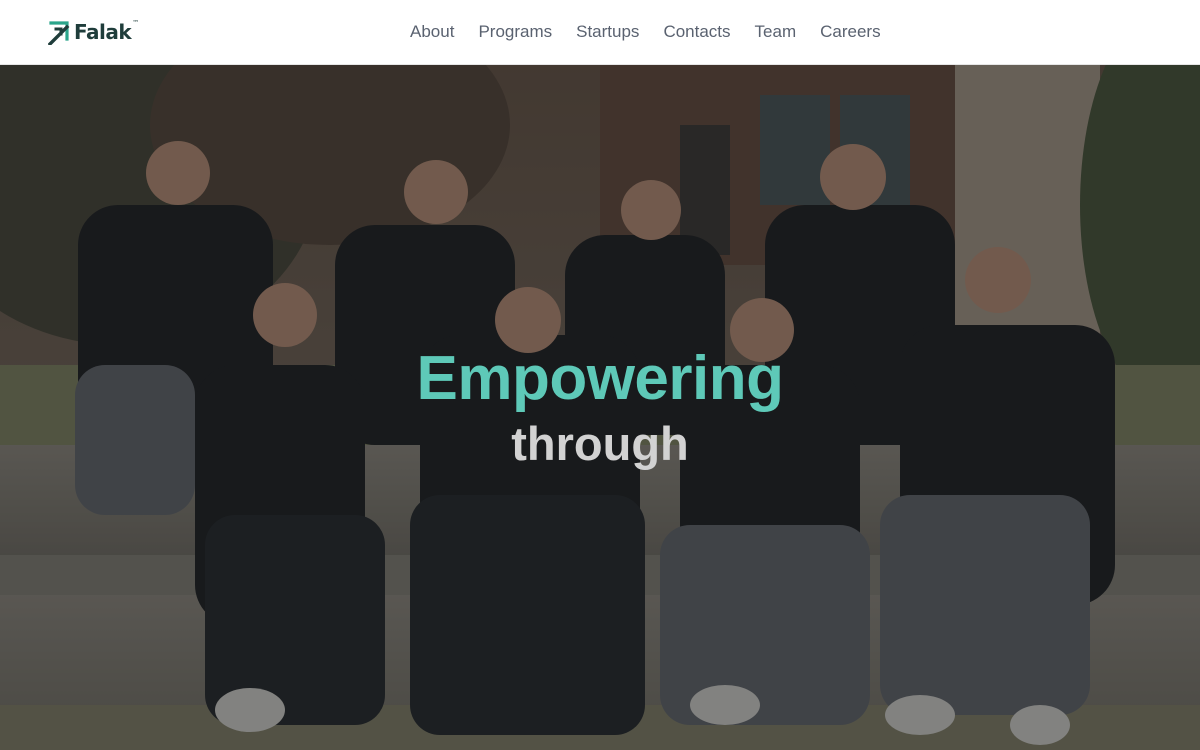 Image resolution: width=1200 pixels, height=750 pixels. I want to click on nav-item-programs: Programs, so click(515, 32).